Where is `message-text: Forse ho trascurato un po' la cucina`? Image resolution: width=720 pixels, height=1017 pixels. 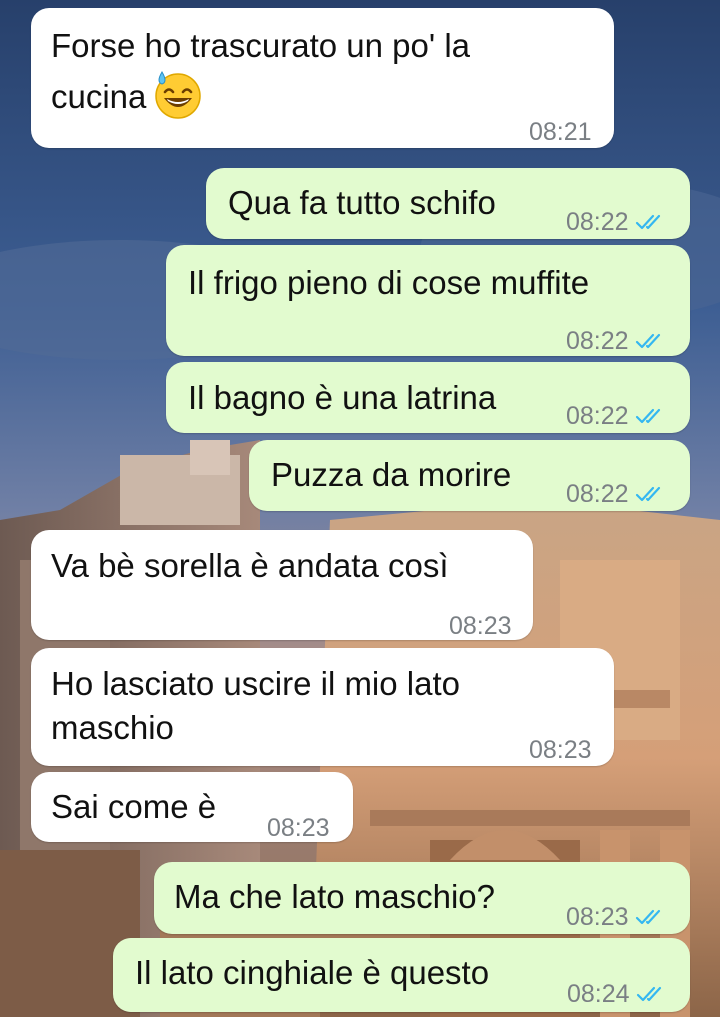
message-text: Forse ho trascurato un po' la cucina is located at coordinates (260, 72).